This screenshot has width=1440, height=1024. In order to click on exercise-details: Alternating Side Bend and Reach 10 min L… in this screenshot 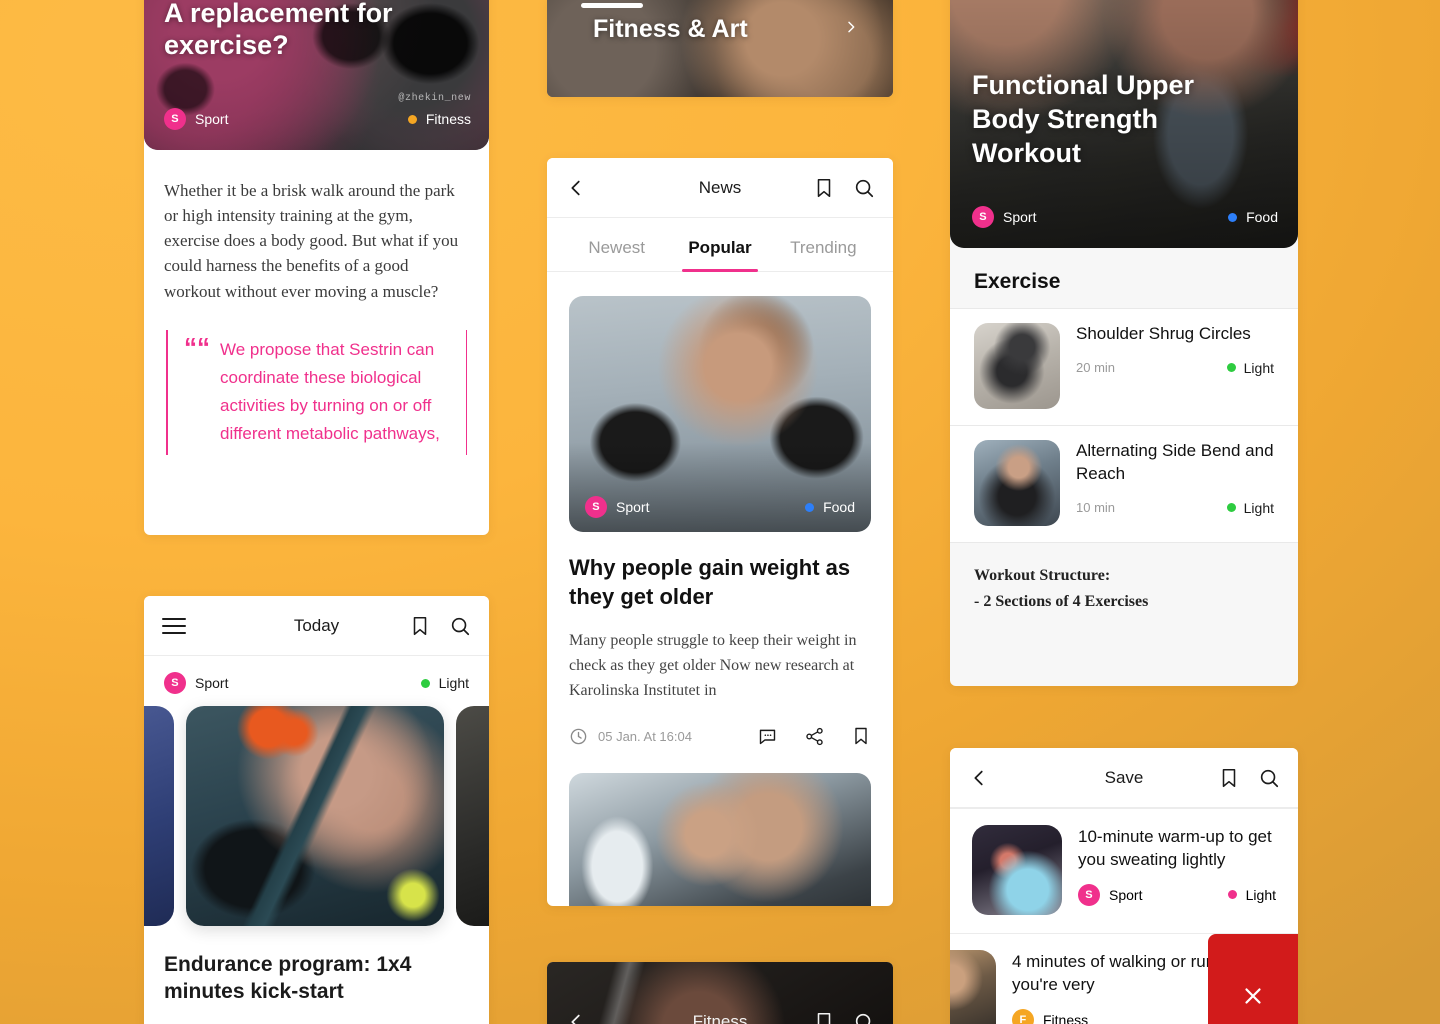, I will do `click(1175, 483)`.